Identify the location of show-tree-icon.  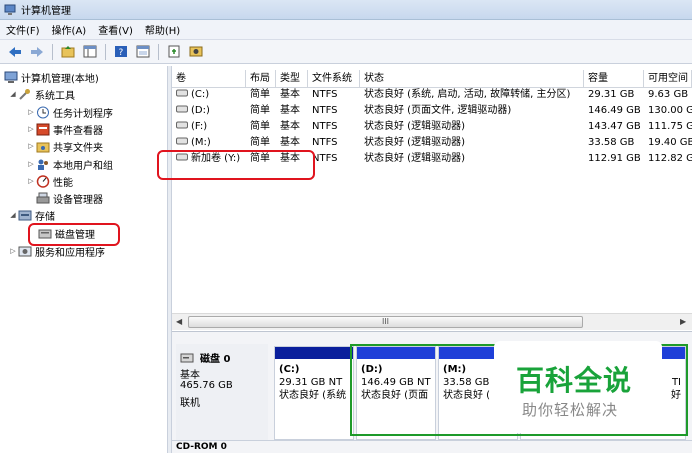
(90, 52).